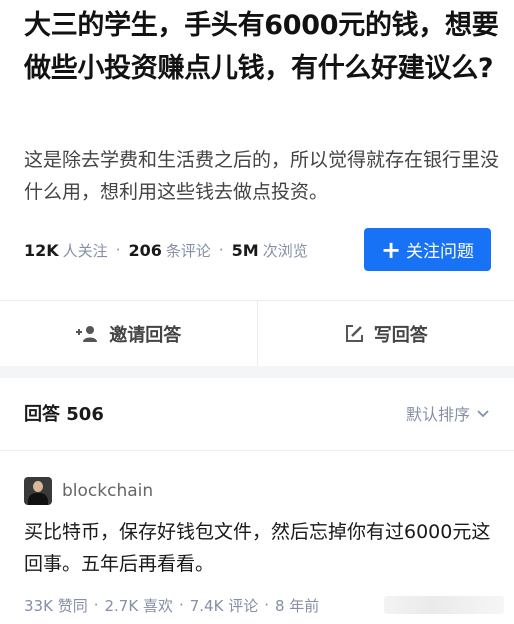 This screenshot has height=624, width=514. Describe the element at coordinates (56, 605) in the screenshot. I see `upvote-count: 33K 赞同` at that location.